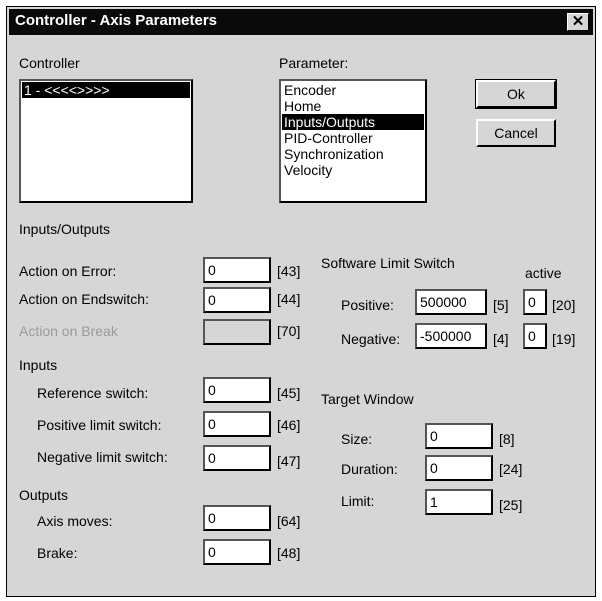  What do you see at coordinates (99, 425) in the screenshot?
I see `positive-limit-switch-label: Positive limit switch:` at bounding box center [99, 425].